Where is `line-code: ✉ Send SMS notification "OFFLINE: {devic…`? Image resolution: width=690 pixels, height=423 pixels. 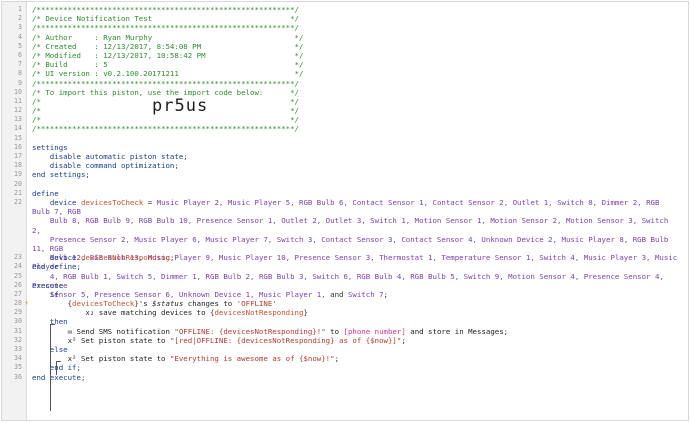 line-code: ✉ Send SMS notification "OFFLINE: {devic… is located at coordinates (356, 331).